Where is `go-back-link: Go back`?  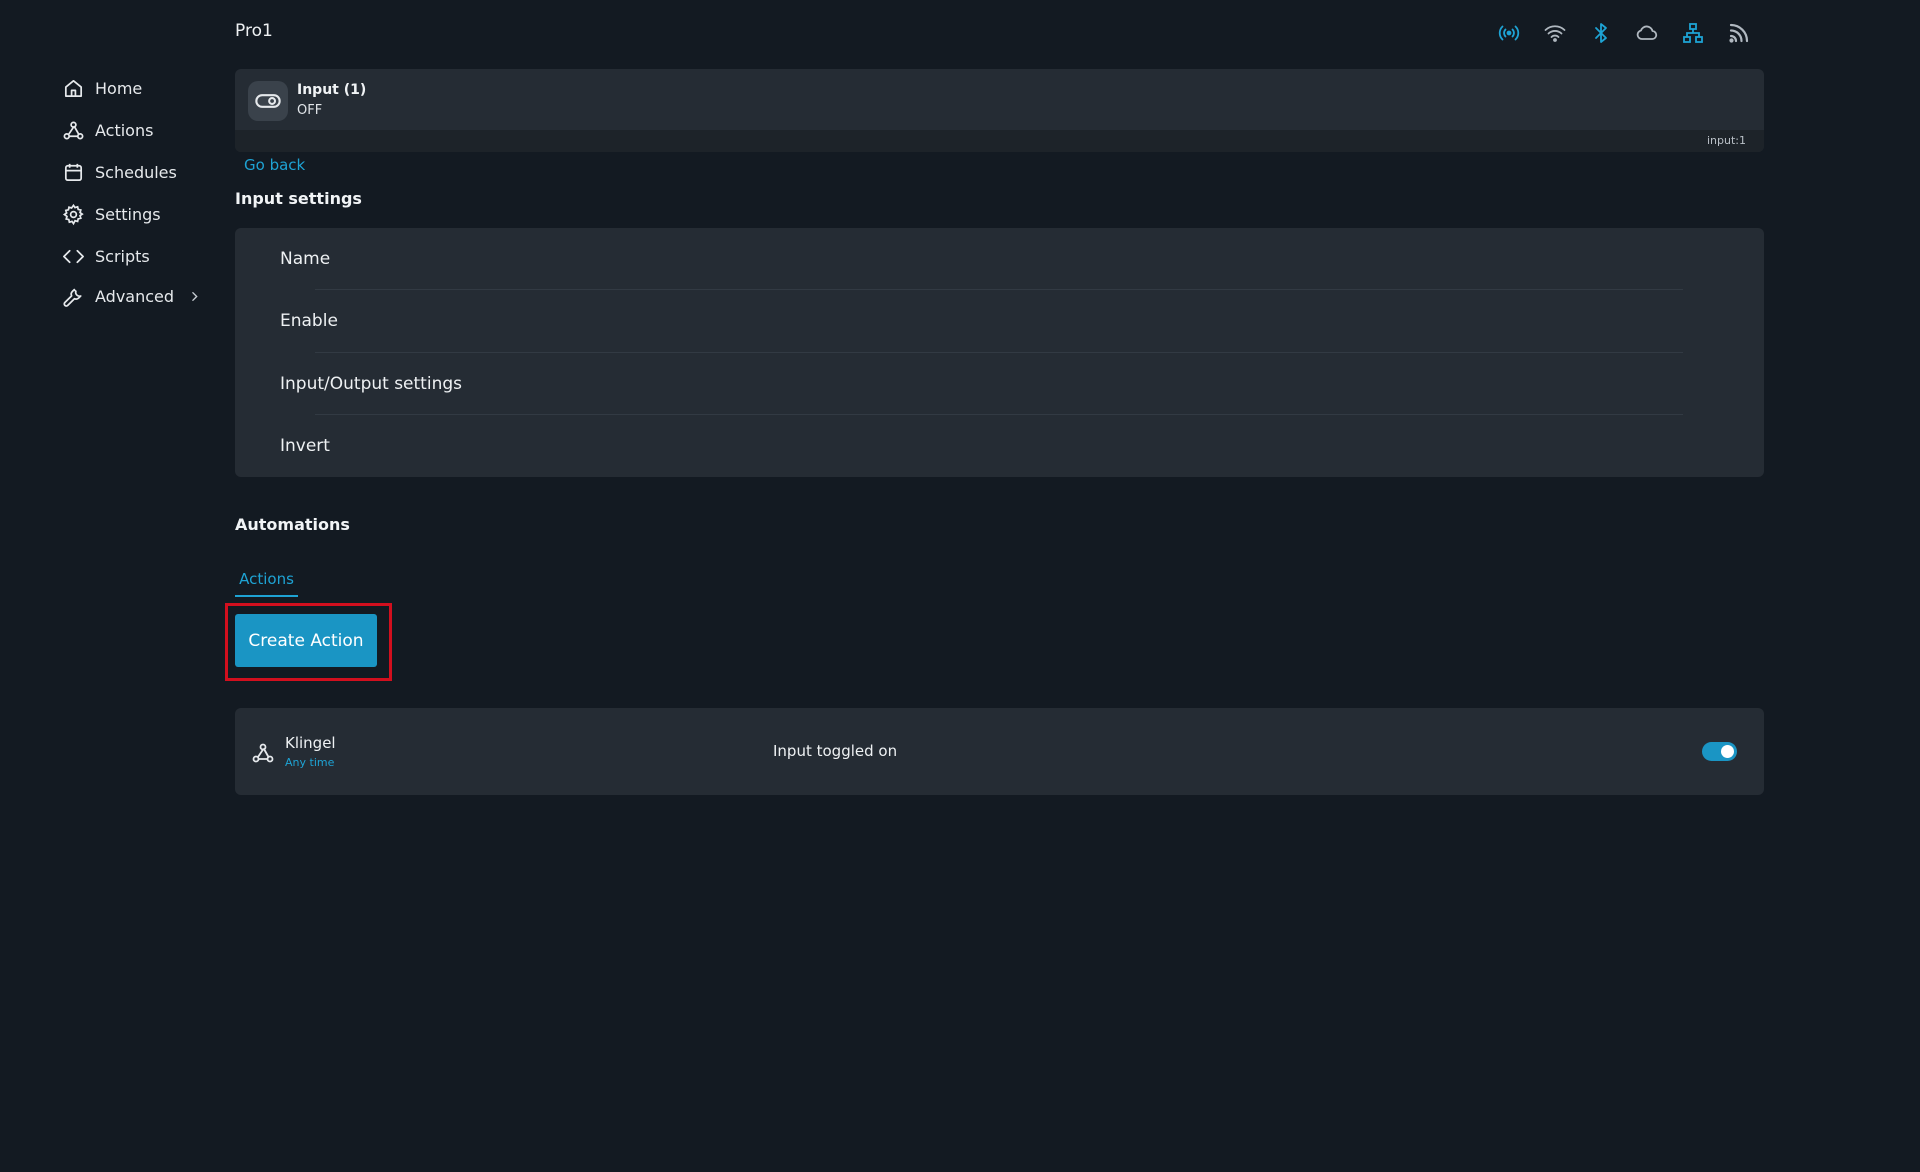
go-back-link: Go back is located at coordinates (274, 165).